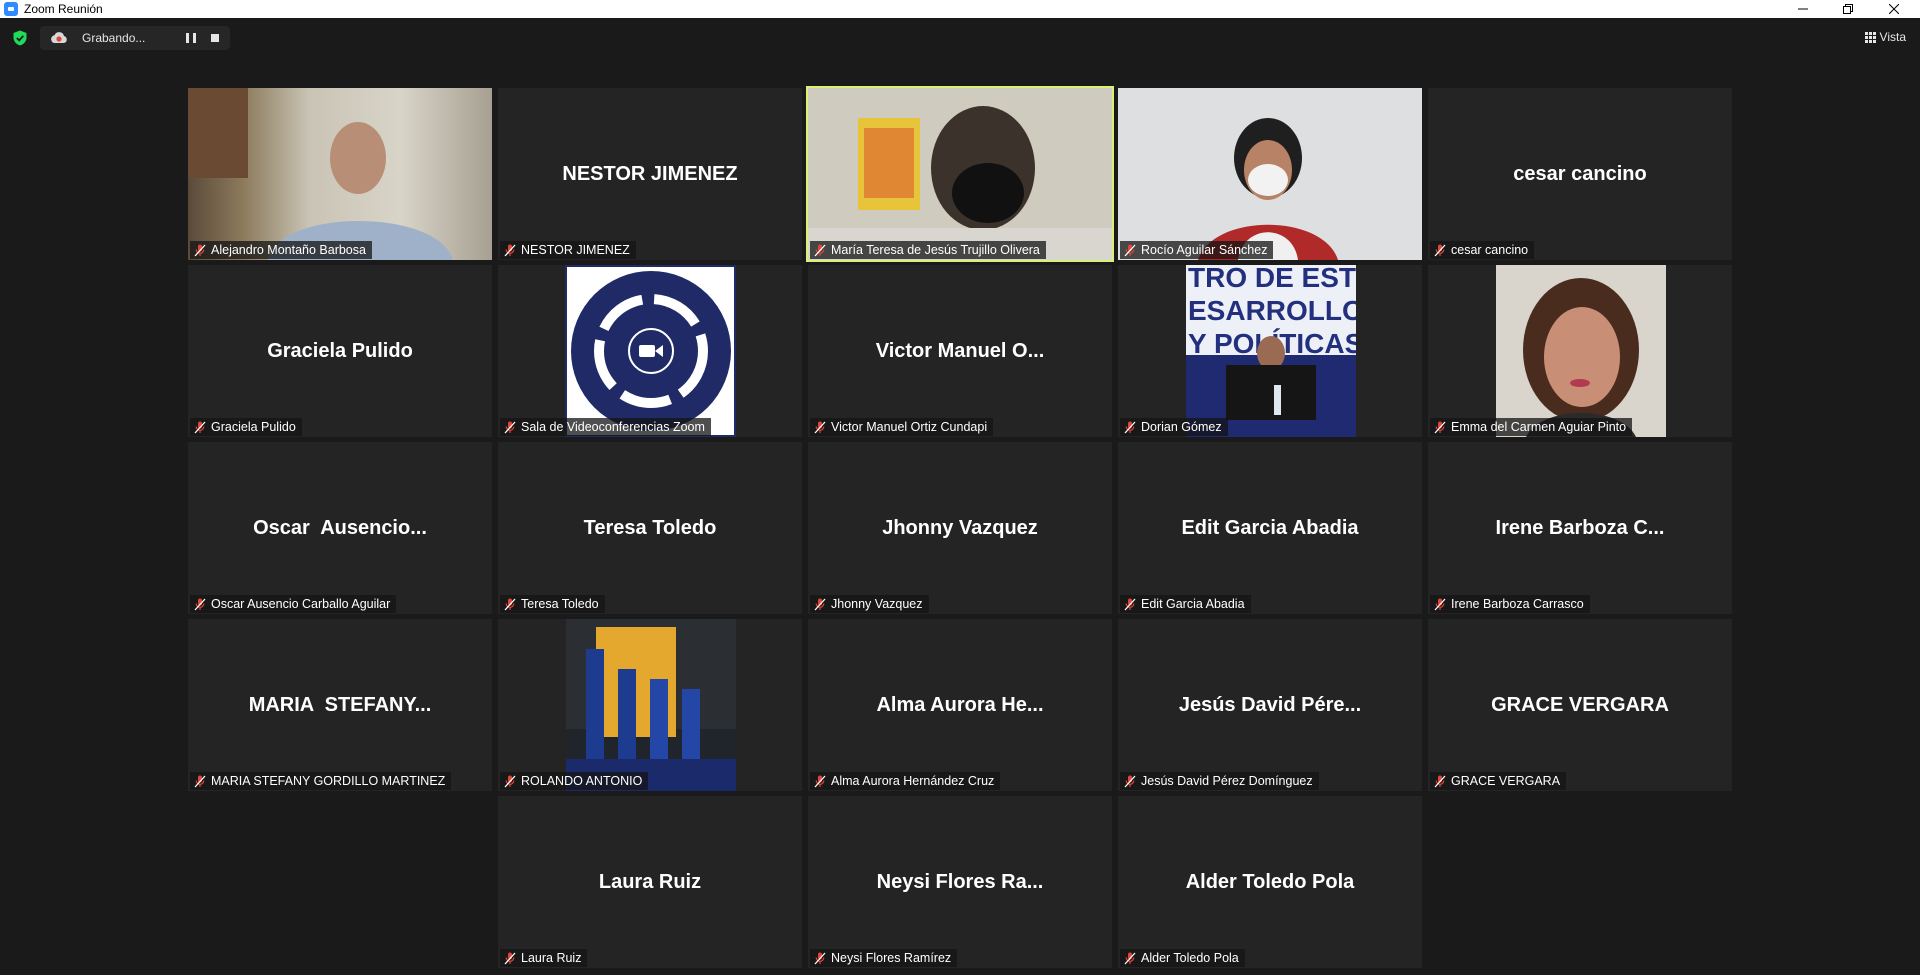  I want to click on participant-tile: GRACE VERGARA GRACE VERGARA, so click(1580, 705).